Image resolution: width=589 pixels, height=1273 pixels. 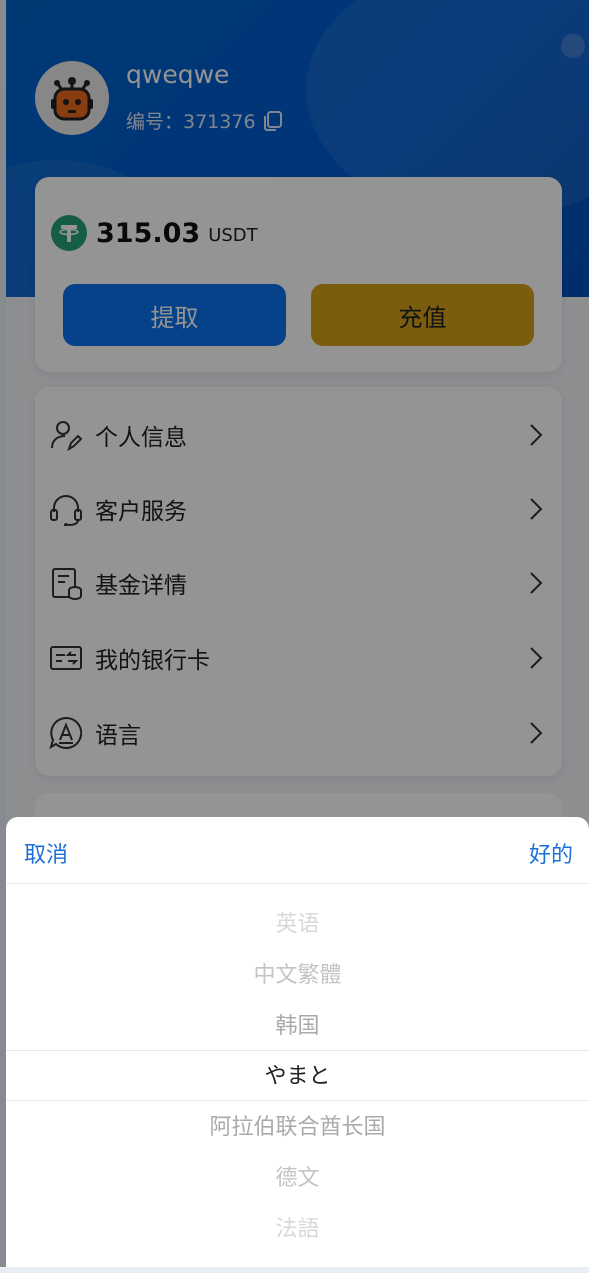 I want to click on picker-option: 英语, so click(x=297, y=924).